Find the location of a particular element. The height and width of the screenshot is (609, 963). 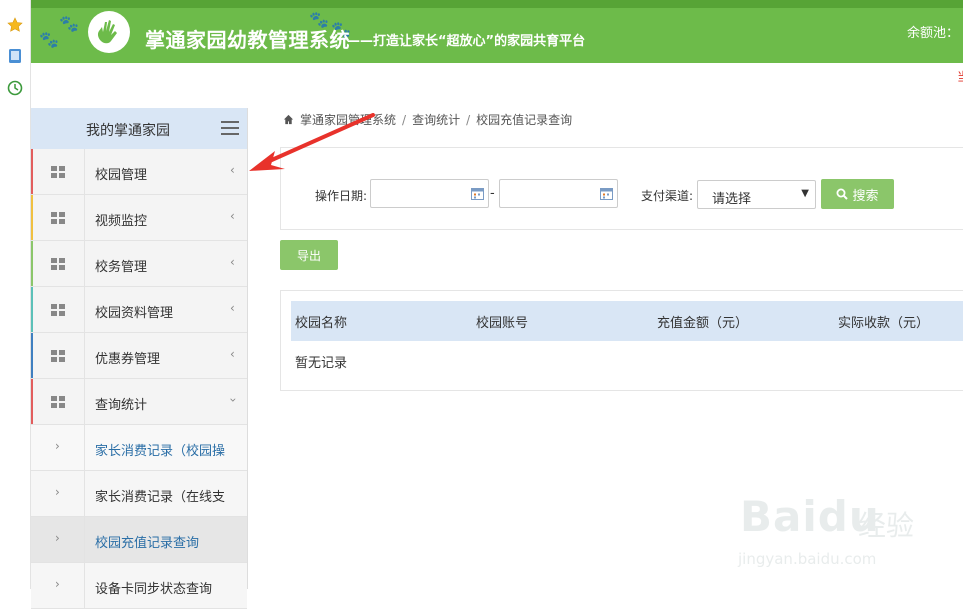

submenu-item-parent-consumption-online: › 家长消费记录（在线支 is located at coordinates (139, 494).